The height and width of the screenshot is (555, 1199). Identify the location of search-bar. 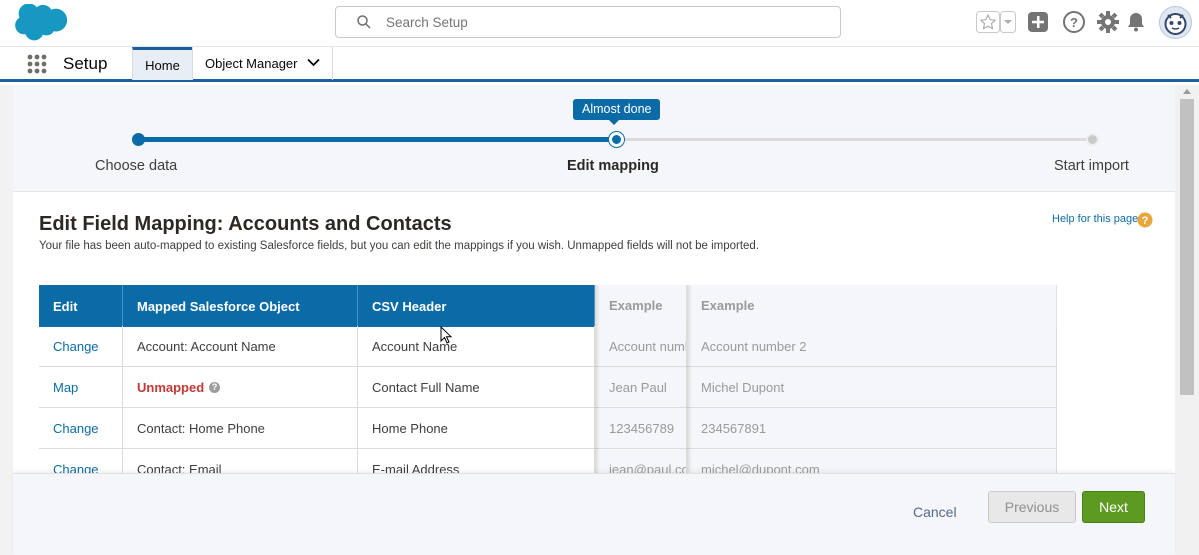
(588, 22).